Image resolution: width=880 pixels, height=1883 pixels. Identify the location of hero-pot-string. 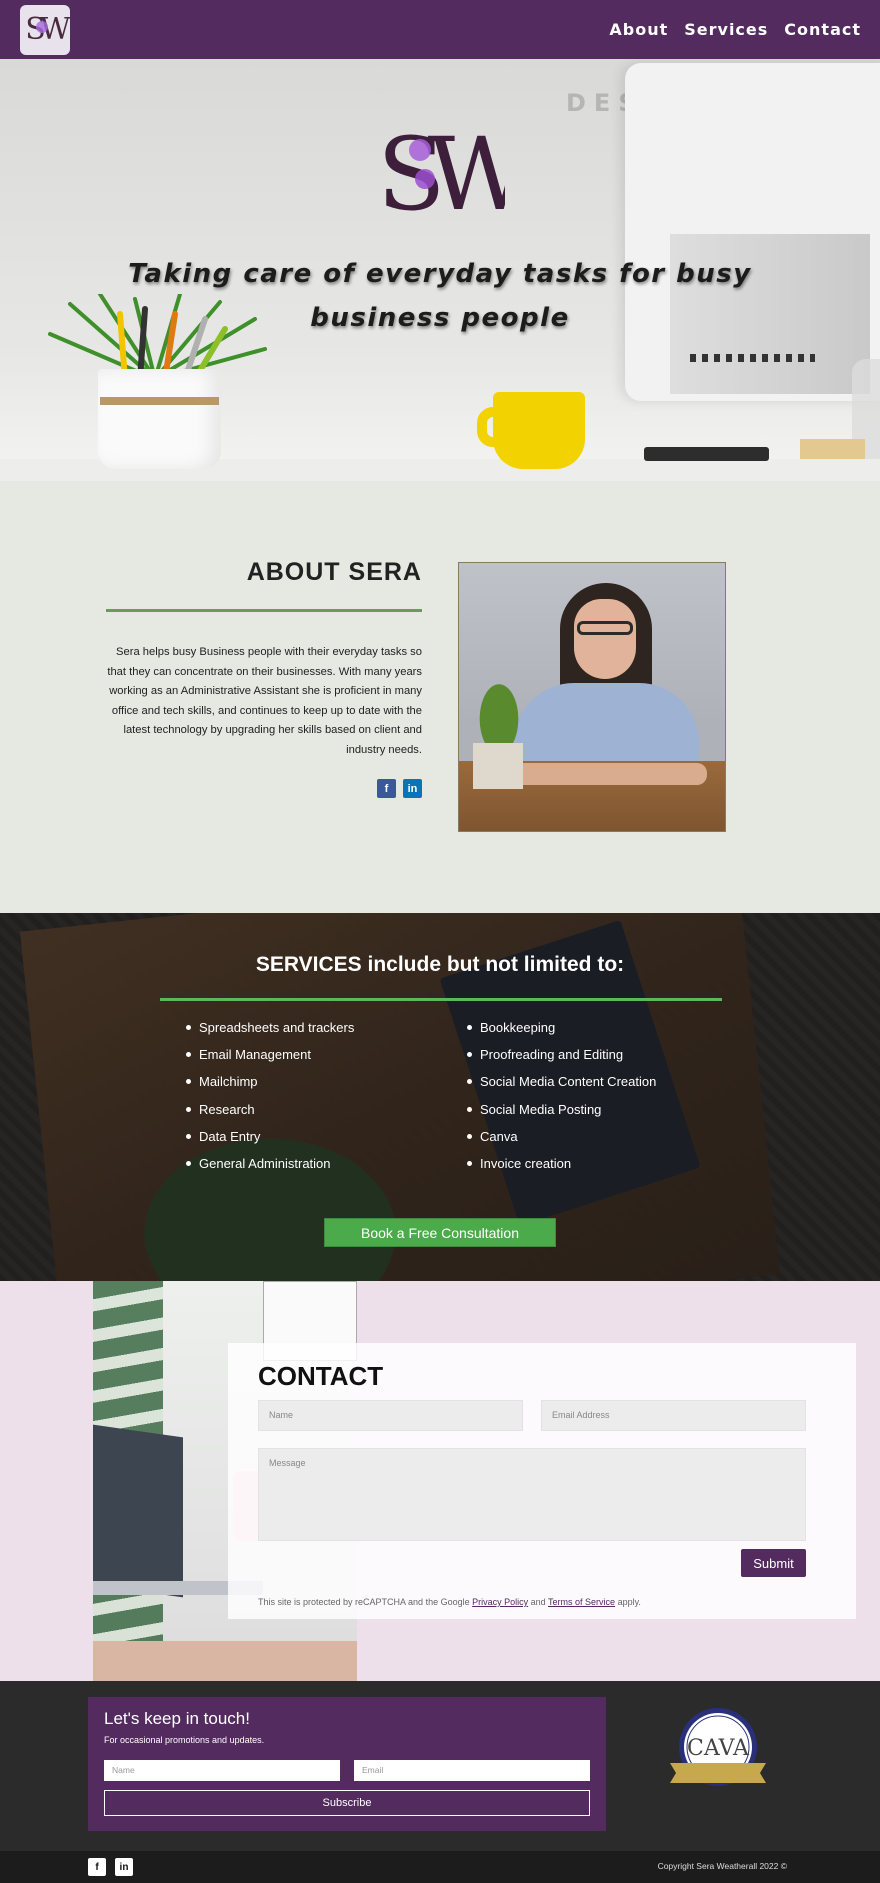
(159, 401).